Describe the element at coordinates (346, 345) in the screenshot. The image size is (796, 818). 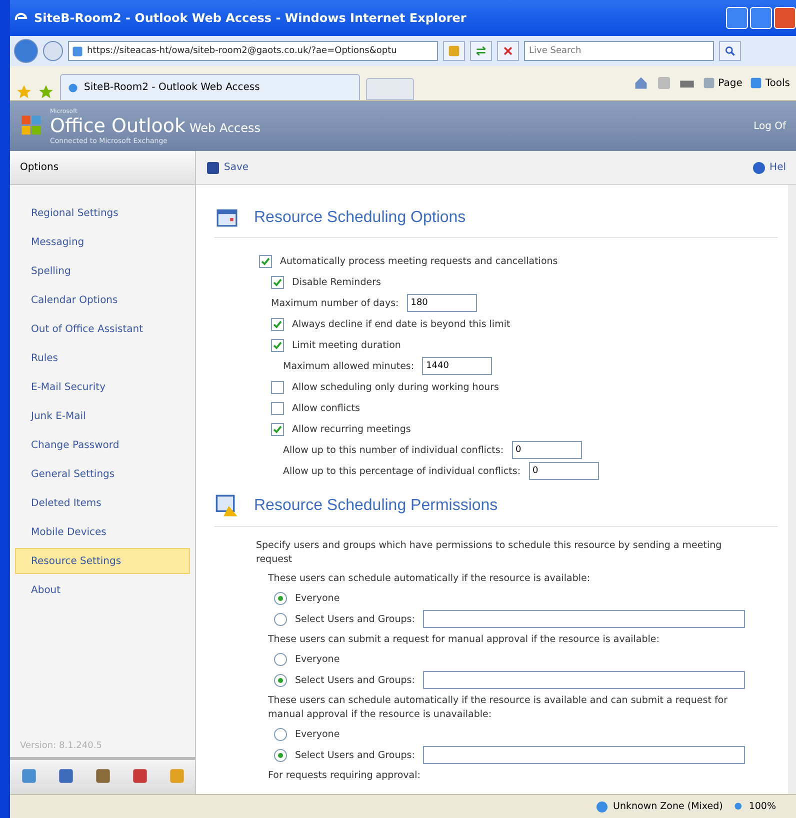
I see `checkbox-label: Limit meeting duration` at that location.